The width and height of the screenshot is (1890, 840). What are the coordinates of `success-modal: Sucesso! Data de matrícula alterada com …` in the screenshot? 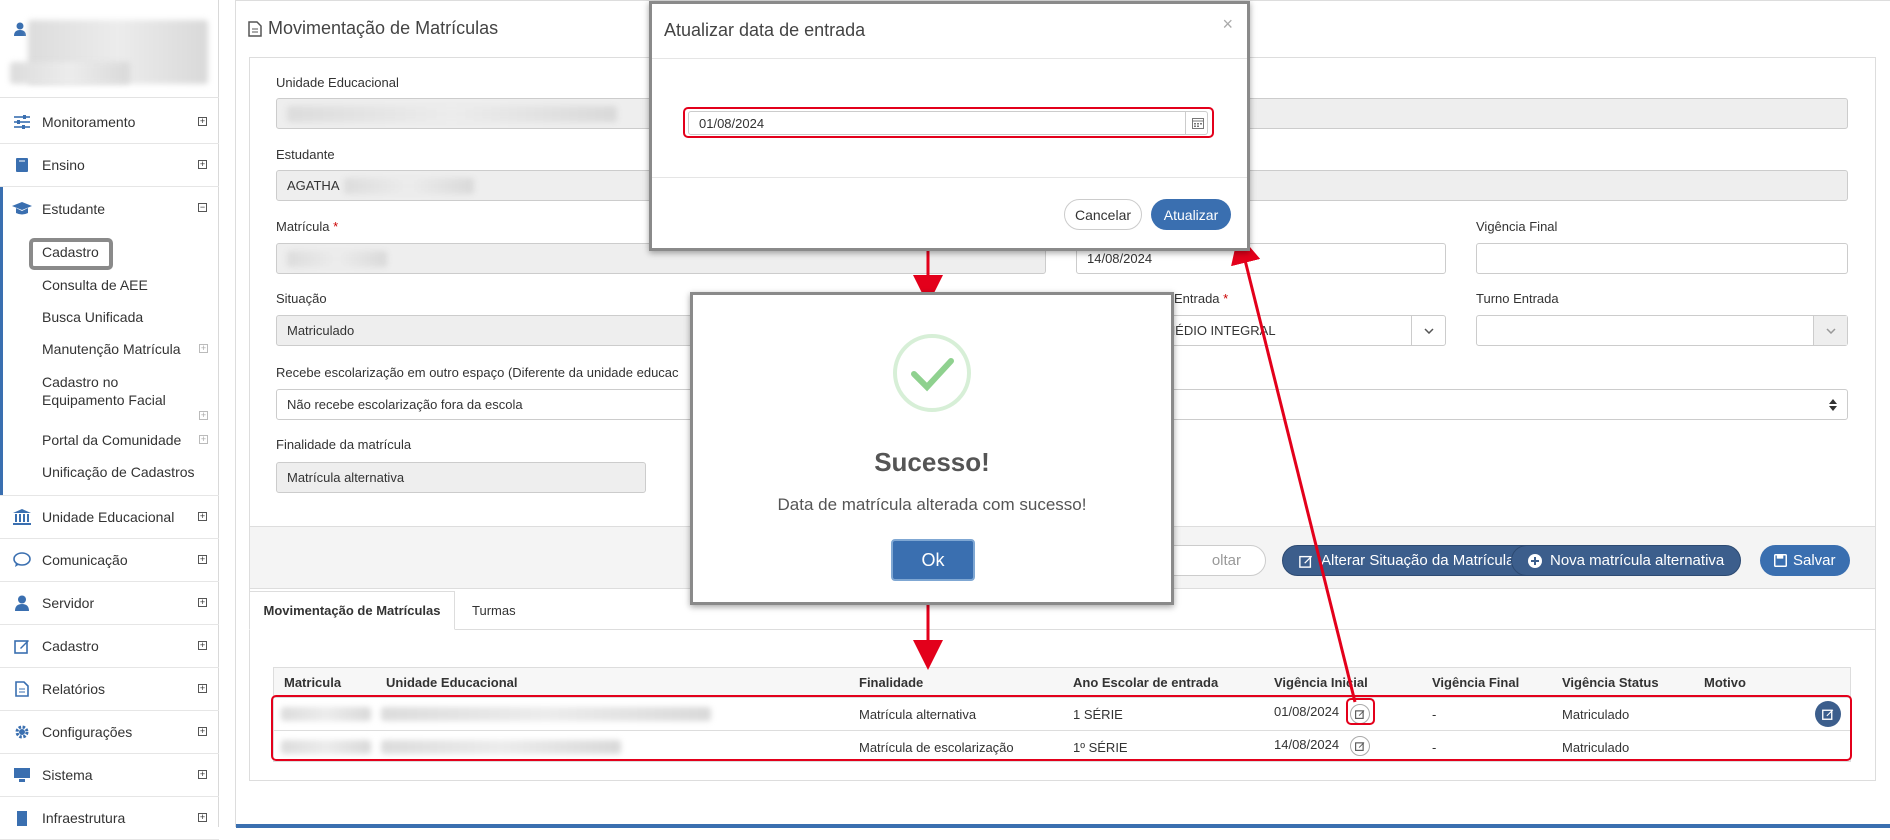 It's located at (932, 448).